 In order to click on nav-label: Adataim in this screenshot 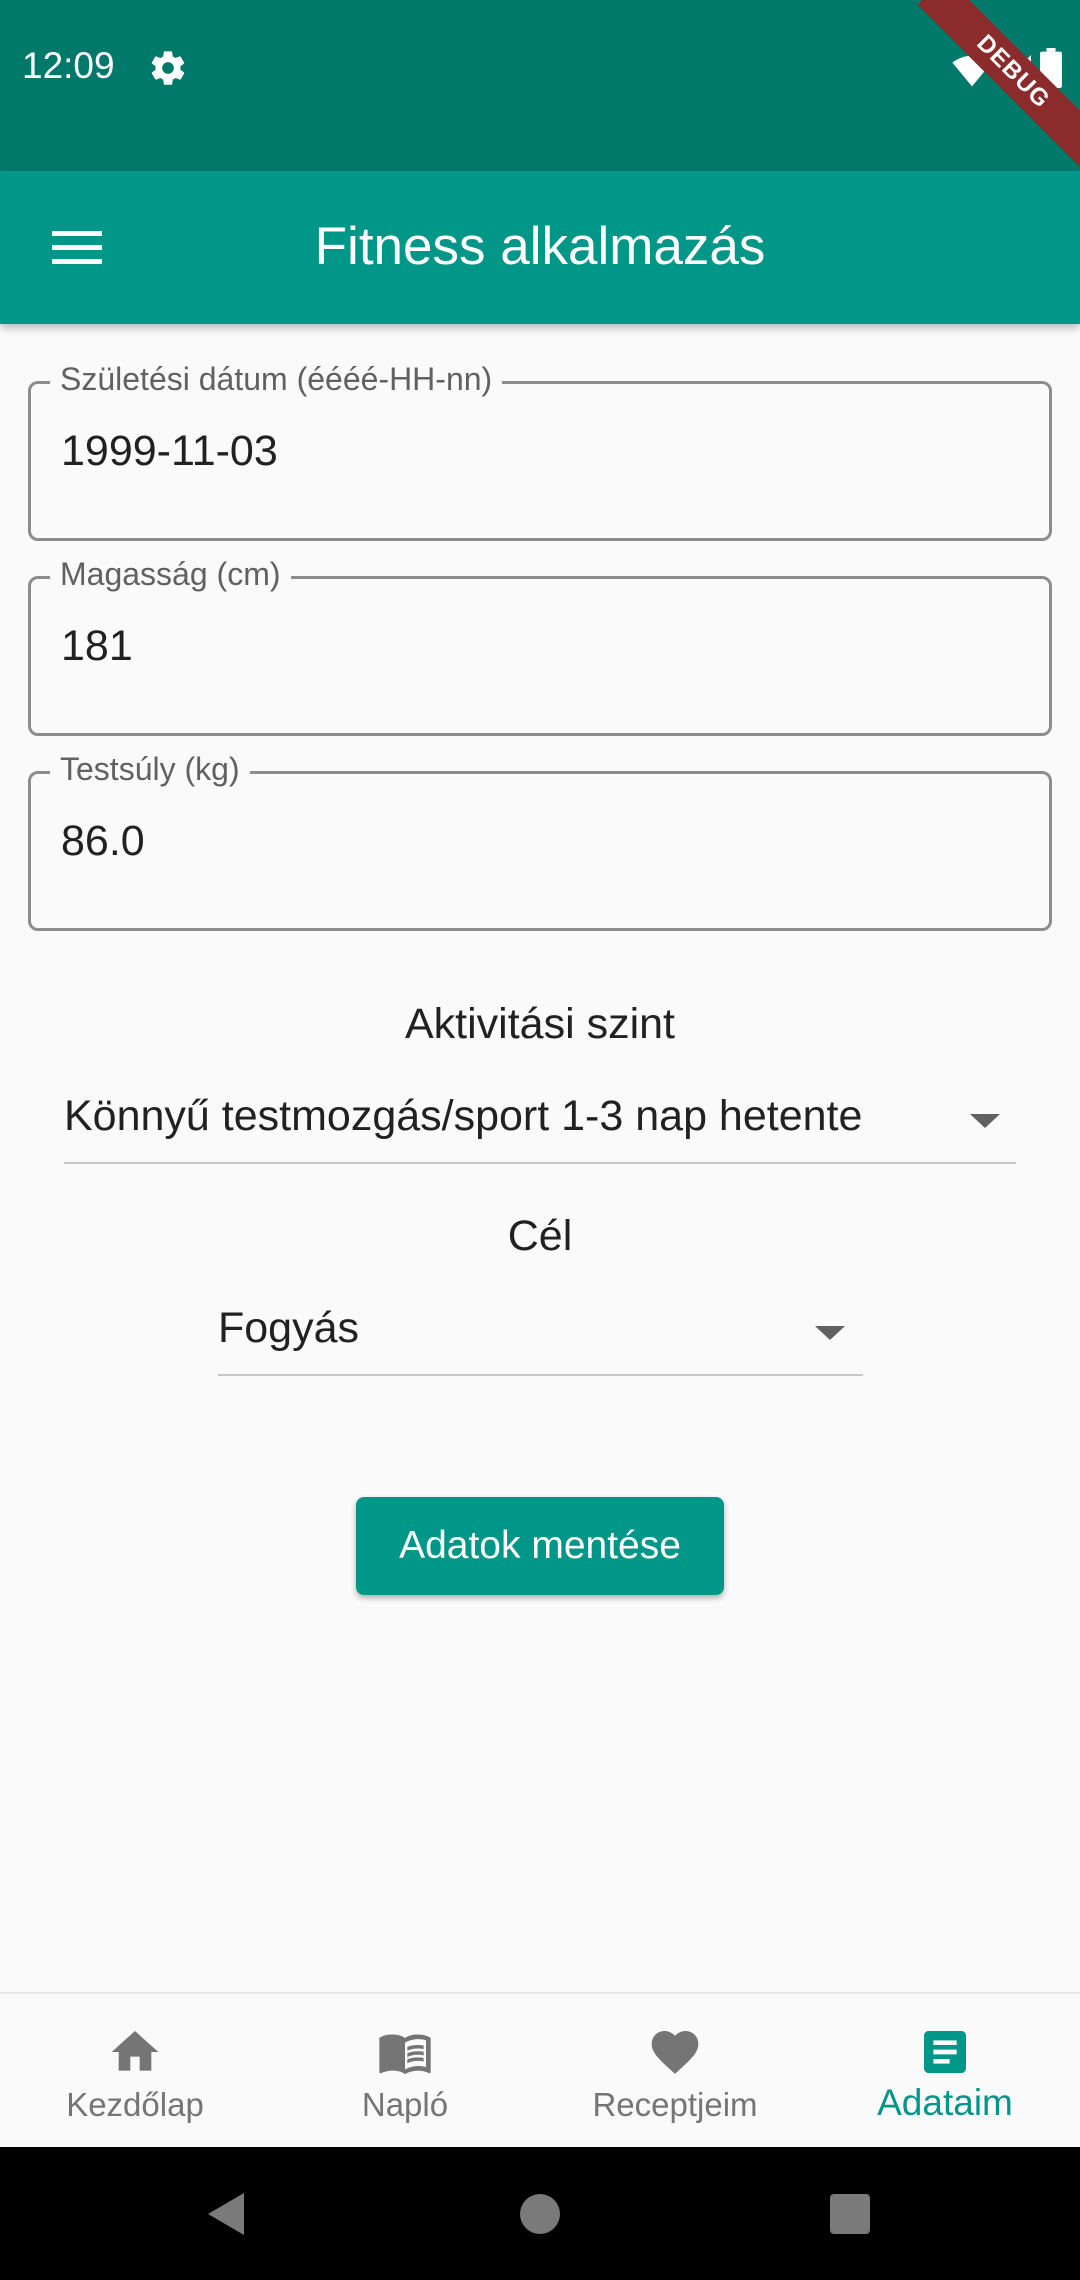, I will do `click(945, 2102)`.